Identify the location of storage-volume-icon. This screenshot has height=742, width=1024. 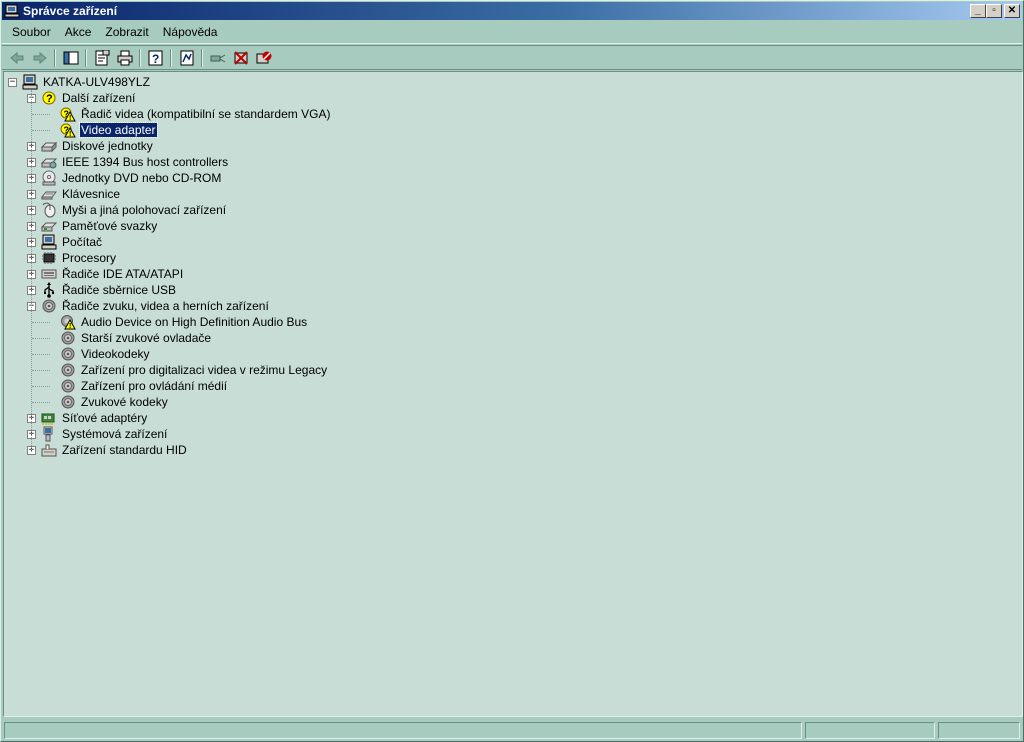
(49, 226).